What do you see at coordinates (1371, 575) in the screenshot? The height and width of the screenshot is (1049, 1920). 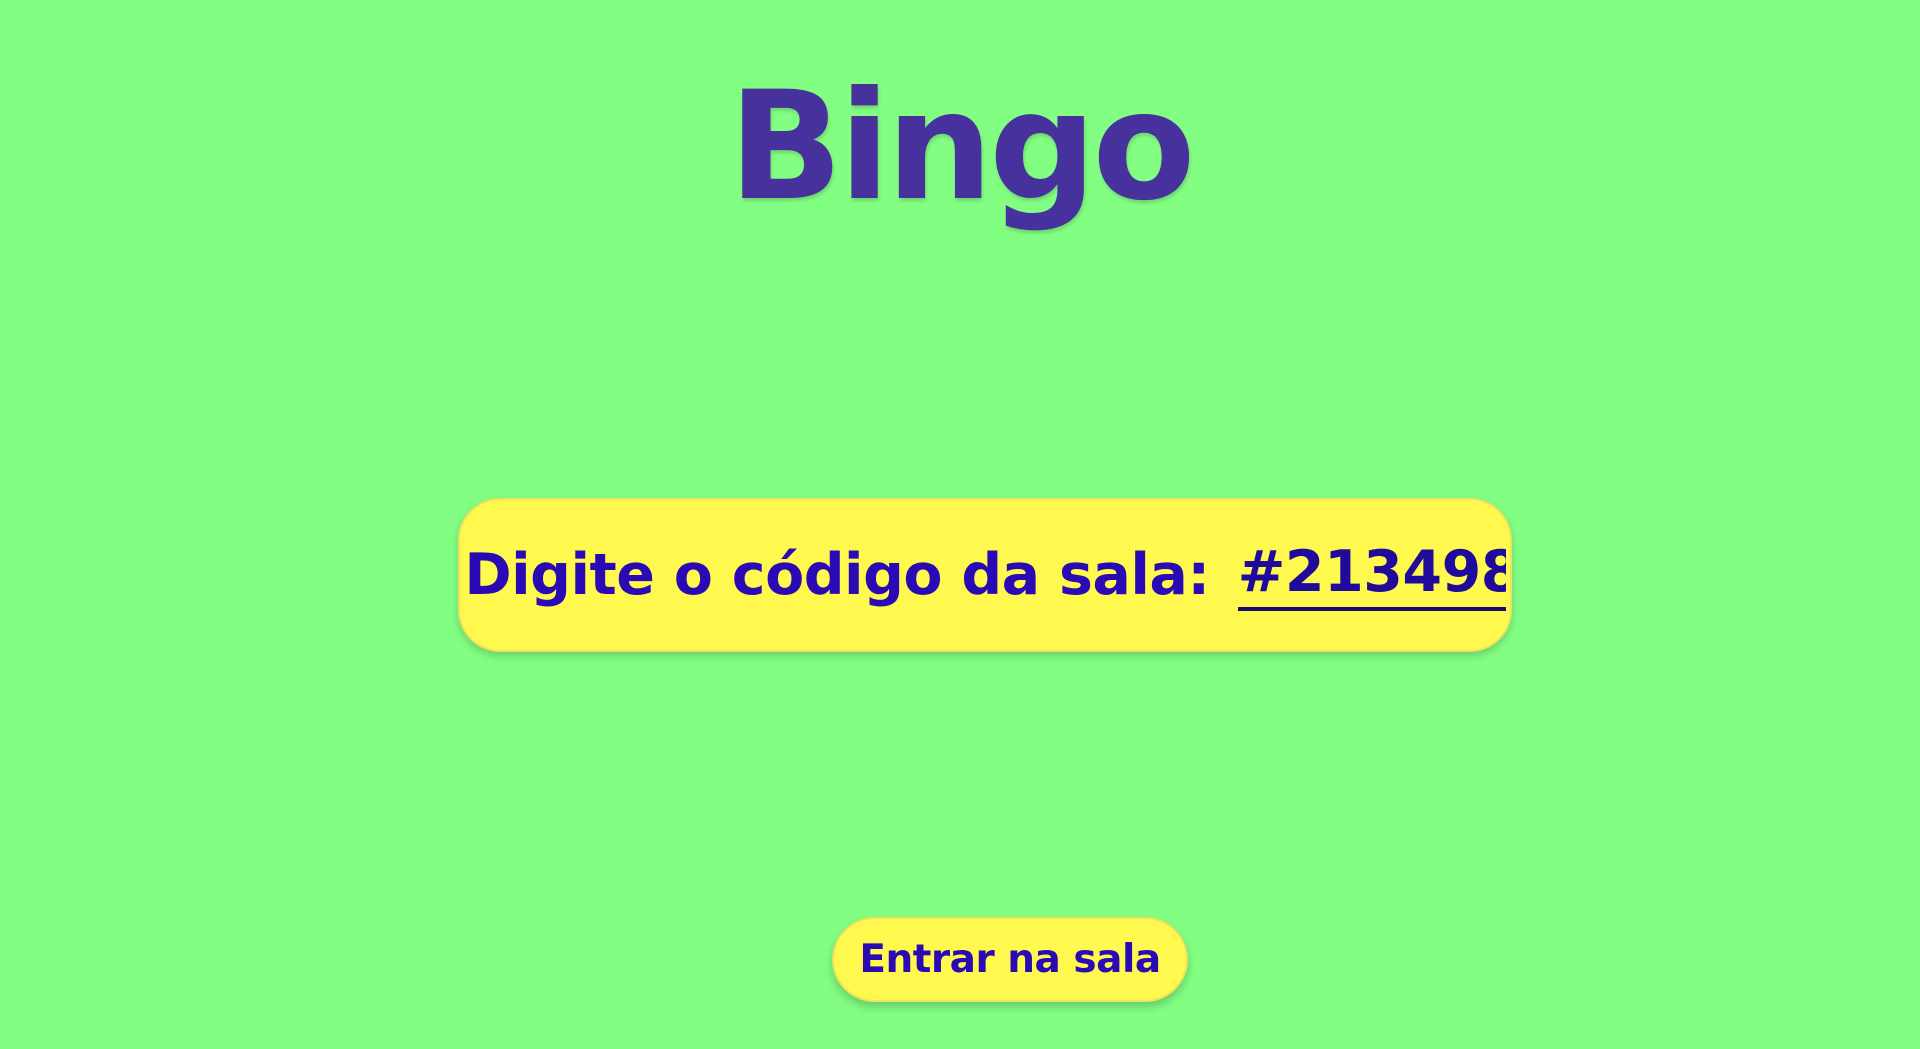 I see `room-code-input` at bounding box center [1371, 575].